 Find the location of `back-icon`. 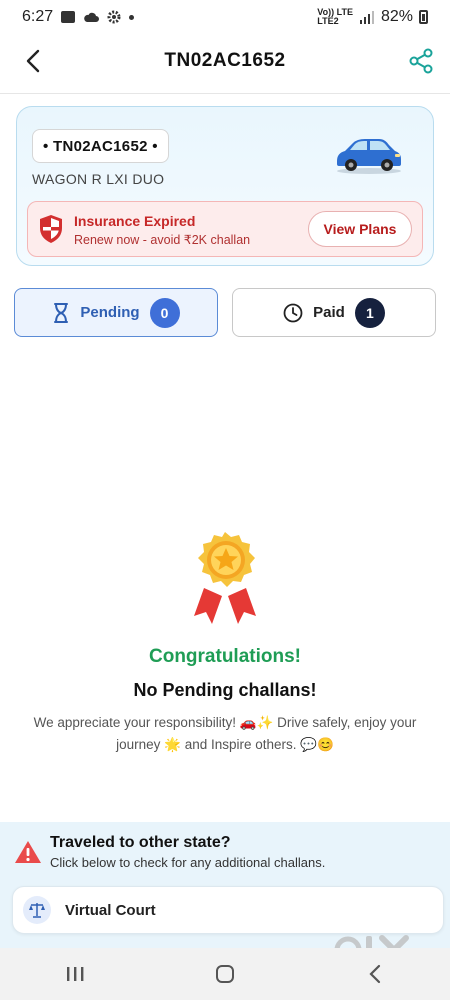

back-icon is located at coordinates (375, 974).